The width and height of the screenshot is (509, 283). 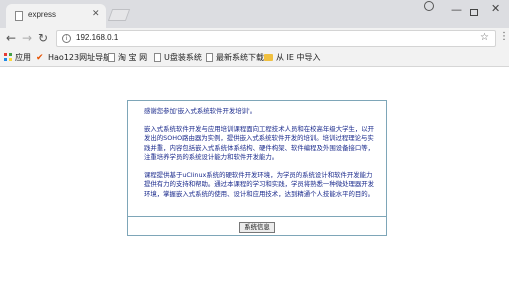 I want to click on bookmark-upan: U盘装系统, so click(x=178, y=58).